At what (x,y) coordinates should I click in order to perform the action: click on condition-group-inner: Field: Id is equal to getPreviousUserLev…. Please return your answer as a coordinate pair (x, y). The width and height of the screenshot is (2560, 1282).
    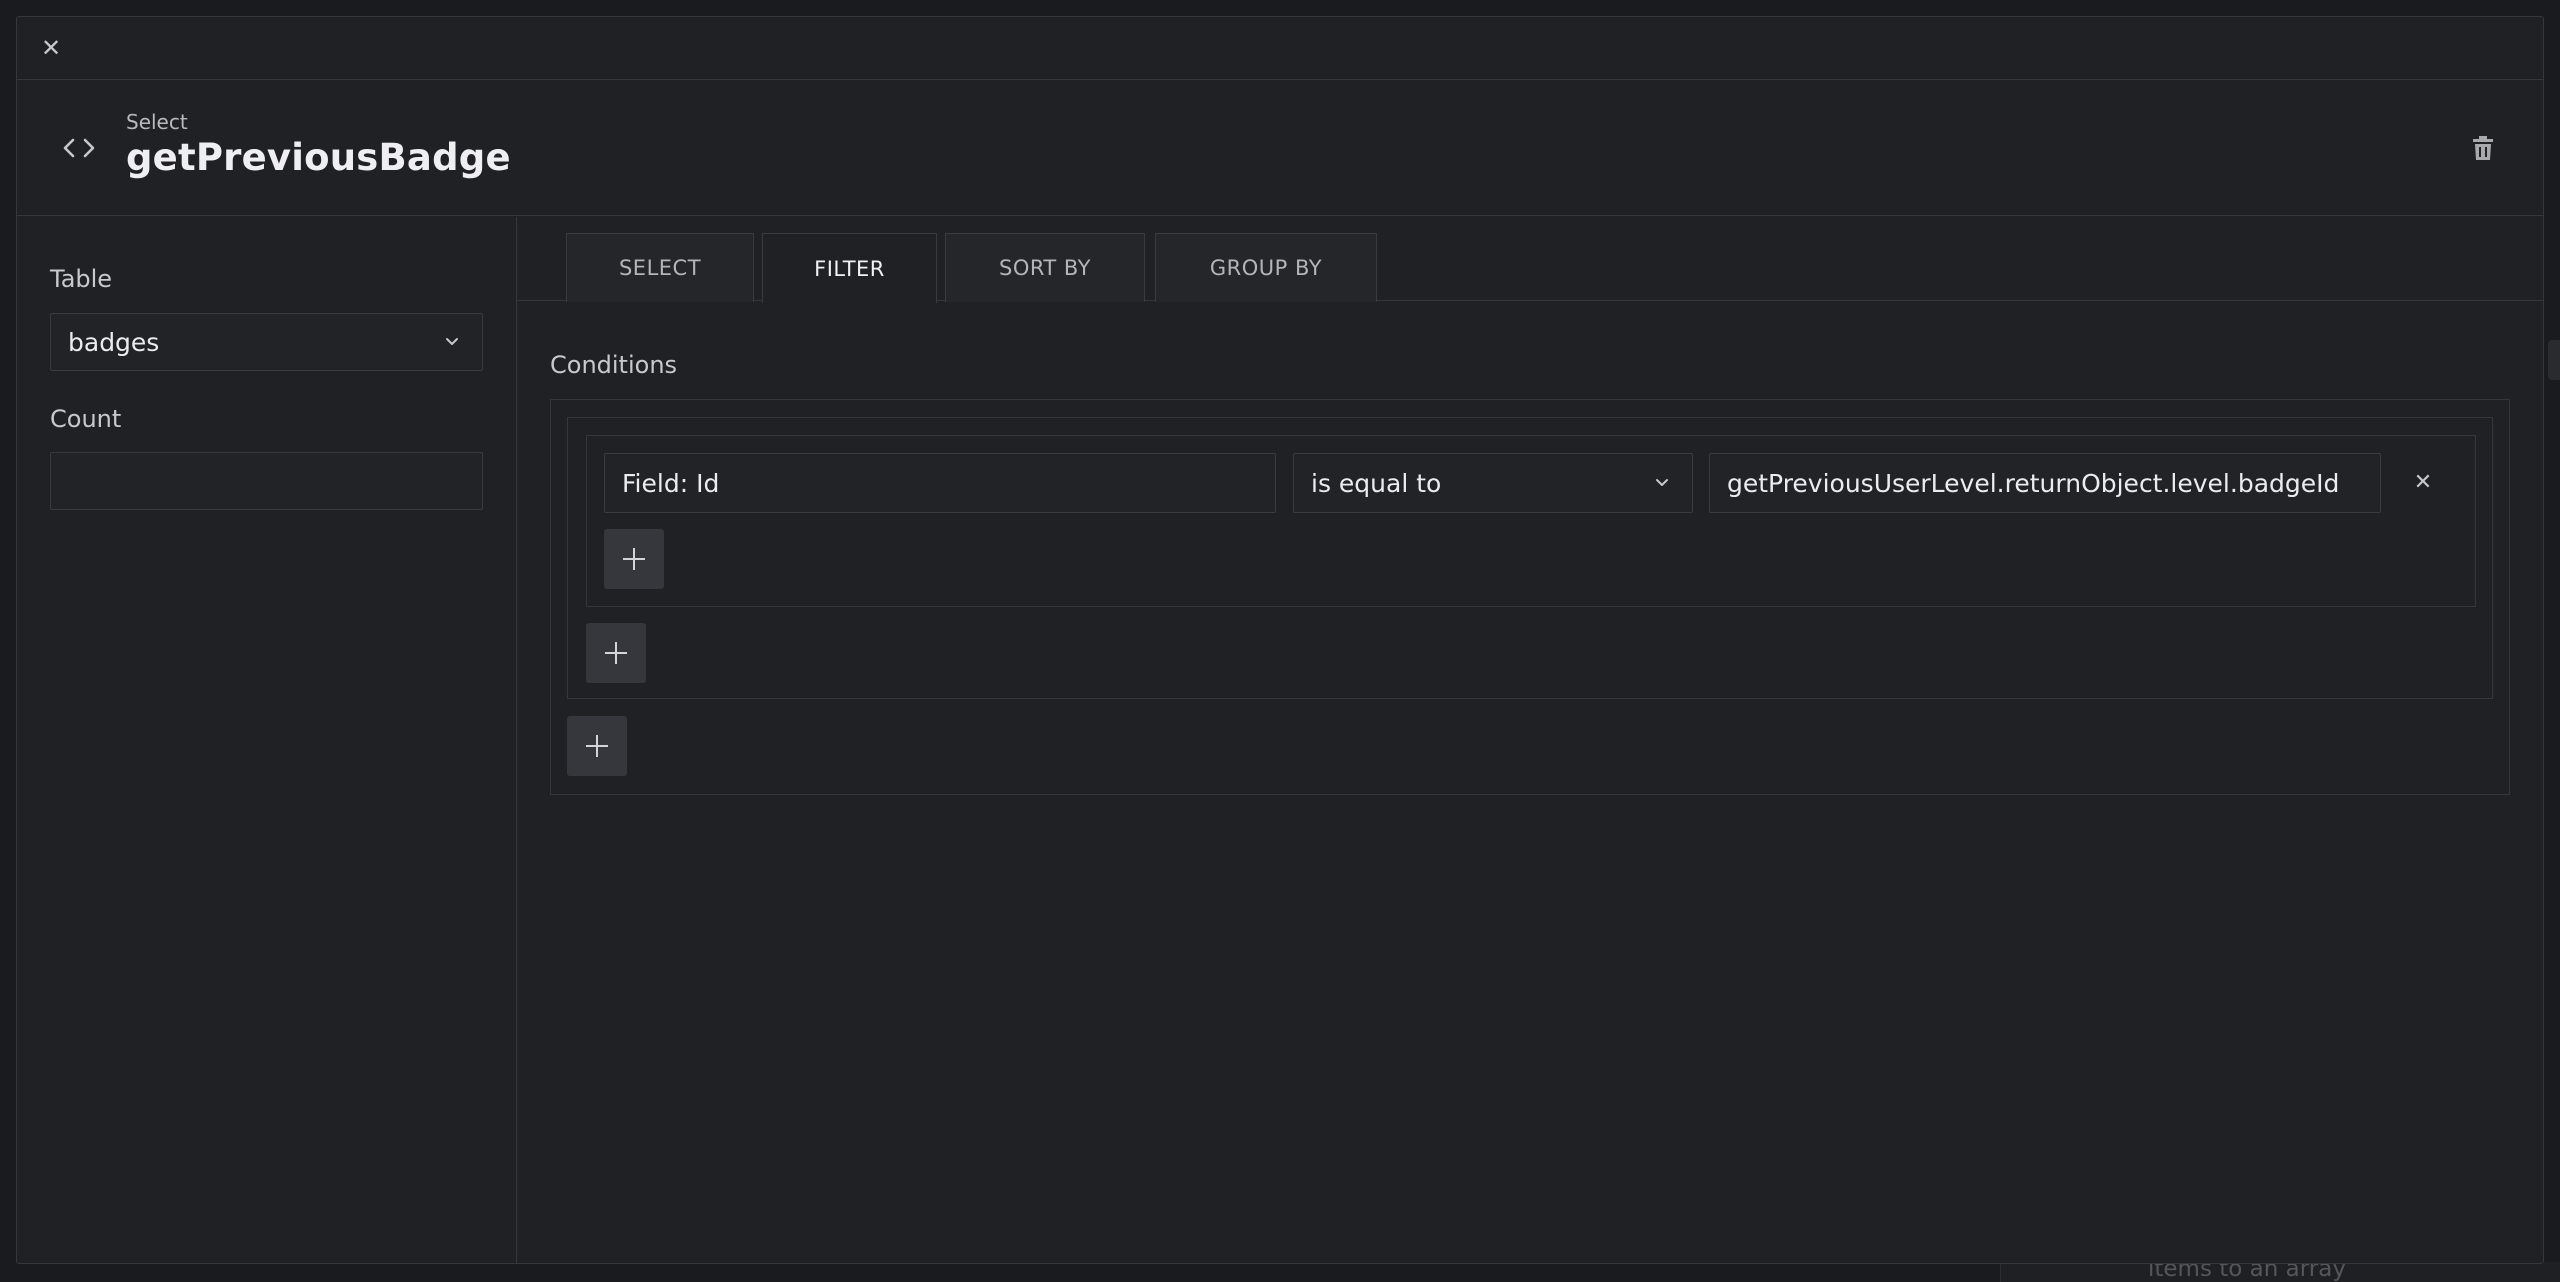
    Looking at the image, I should click on (1531, 521).